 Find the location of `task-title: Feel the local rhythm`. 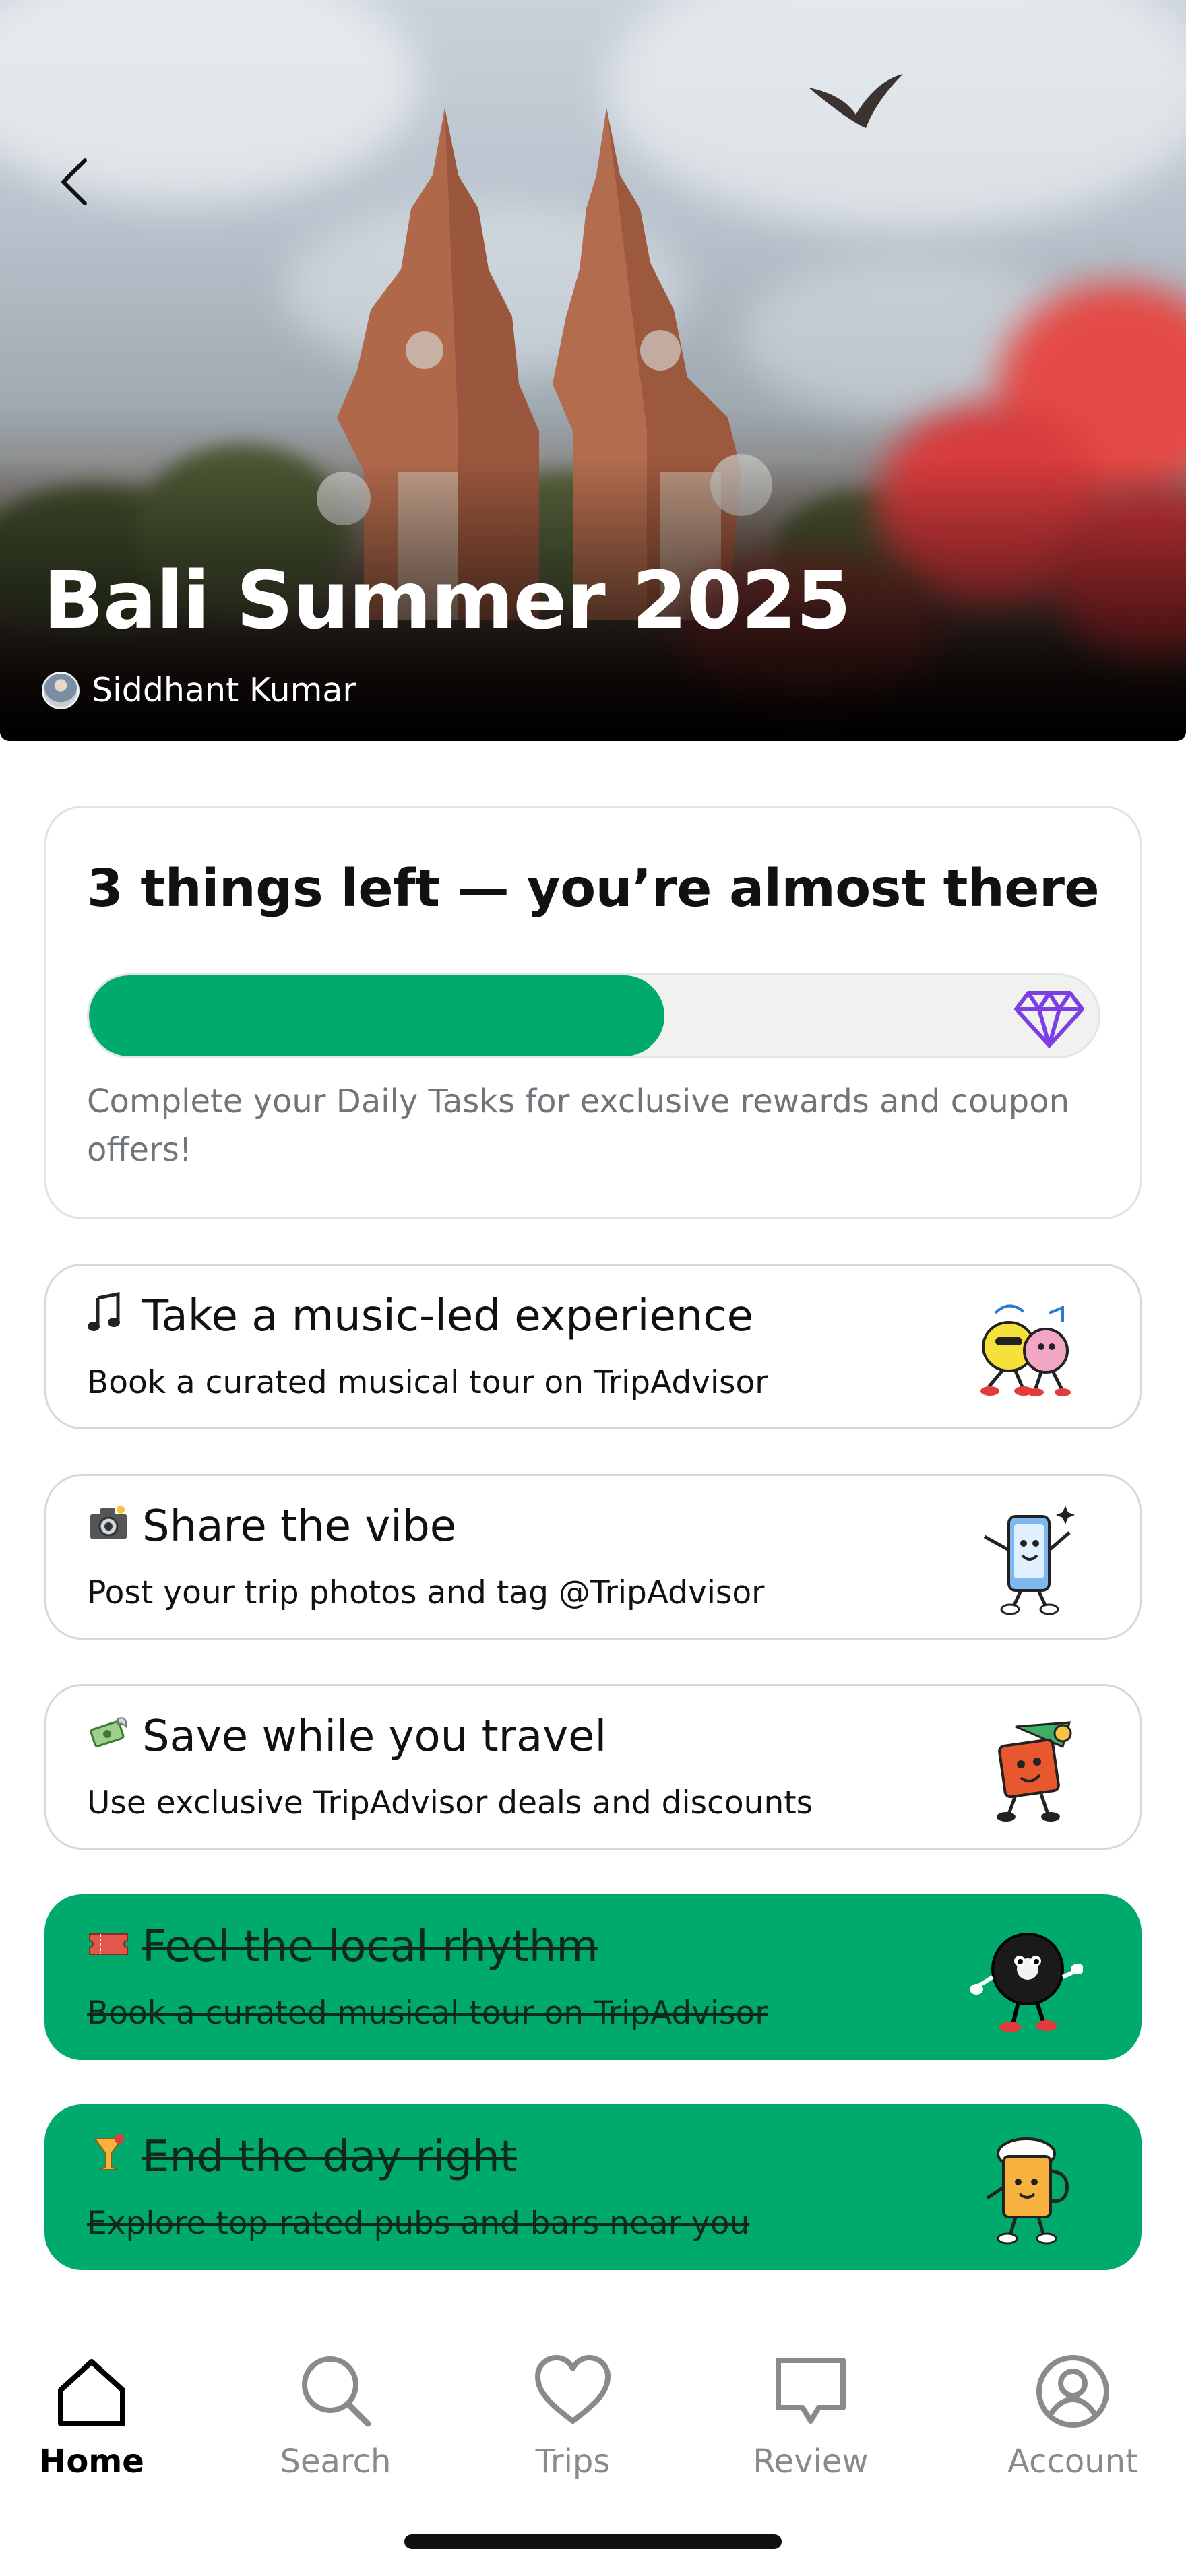

task-title: Feel the local rhythm is located at coordinates (370, 1947).